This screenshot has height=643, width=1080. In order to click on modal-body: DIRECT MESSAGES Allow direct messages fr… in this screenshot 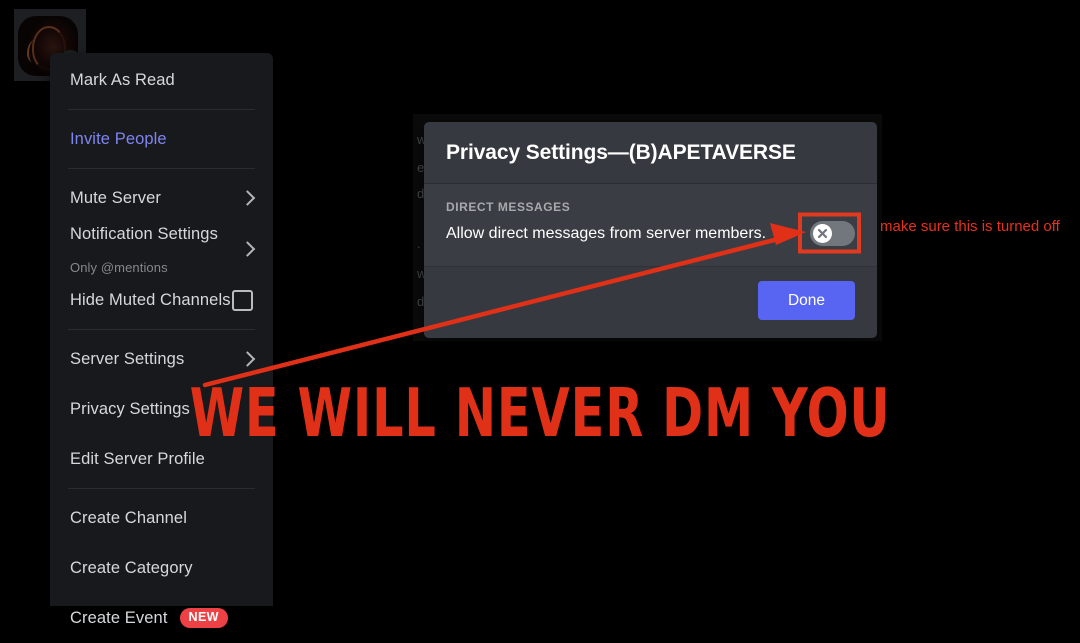, I will do `click(650, 225)`.